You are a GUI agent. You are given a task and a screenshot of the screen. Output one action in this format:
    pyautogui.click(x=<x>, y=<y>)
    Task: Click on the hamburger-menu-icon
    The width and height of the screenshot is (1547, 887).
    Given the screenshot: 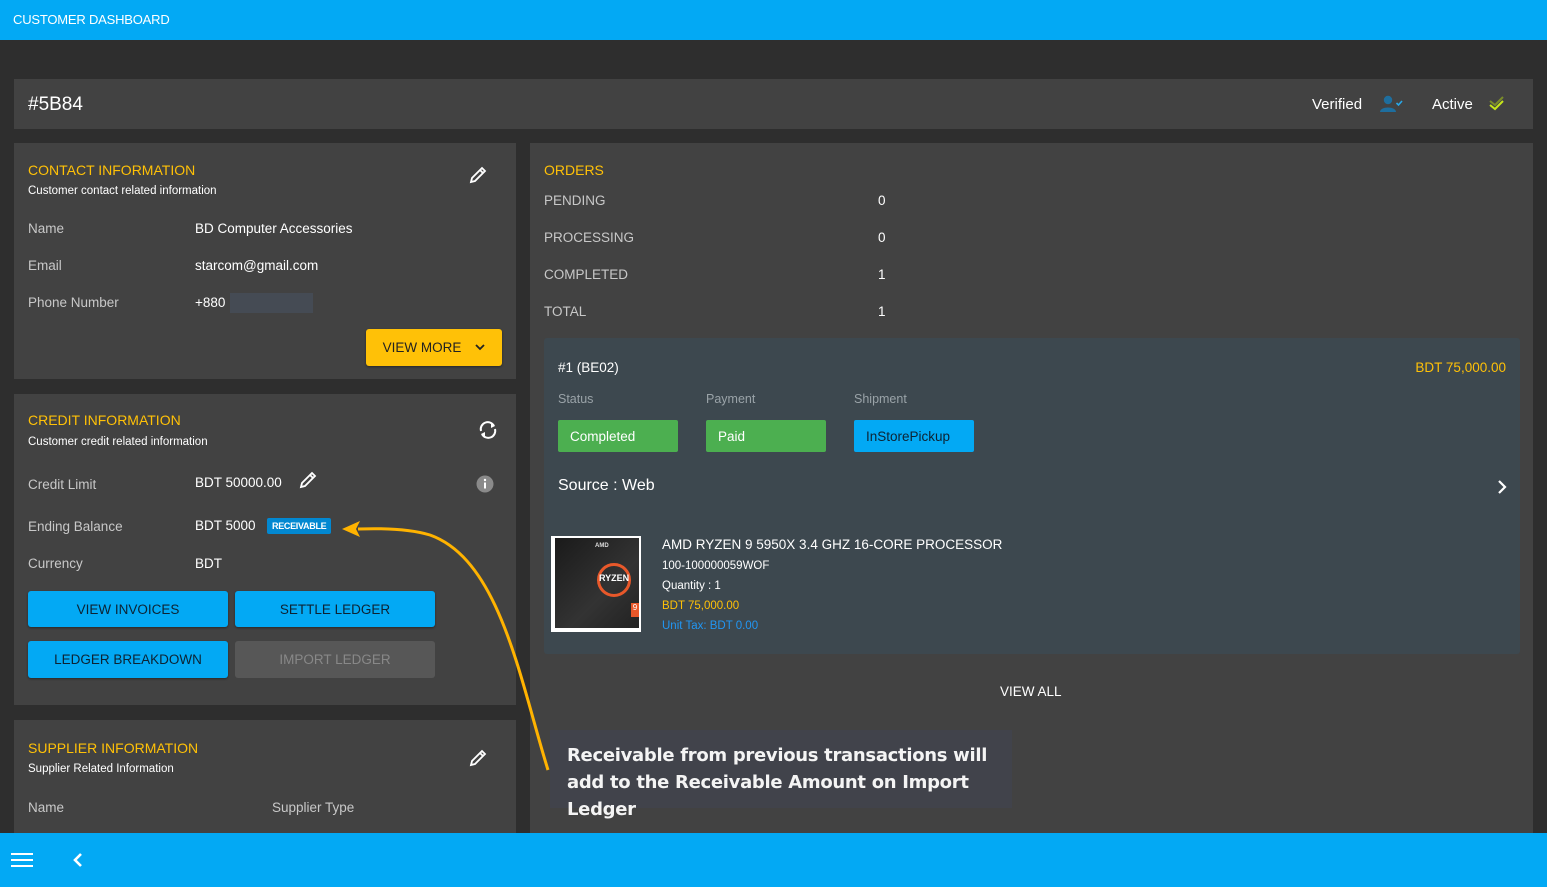 What is the action you would take?
    pyautogui.click(x=22, y=860)
    